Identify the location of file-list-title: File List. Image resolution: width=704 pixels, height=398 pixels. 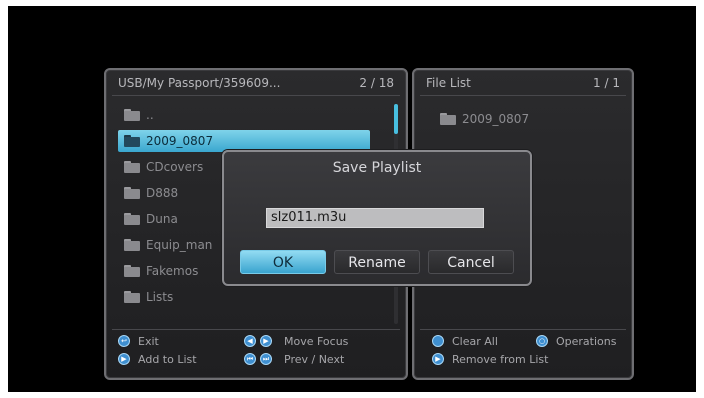
(448, 83).